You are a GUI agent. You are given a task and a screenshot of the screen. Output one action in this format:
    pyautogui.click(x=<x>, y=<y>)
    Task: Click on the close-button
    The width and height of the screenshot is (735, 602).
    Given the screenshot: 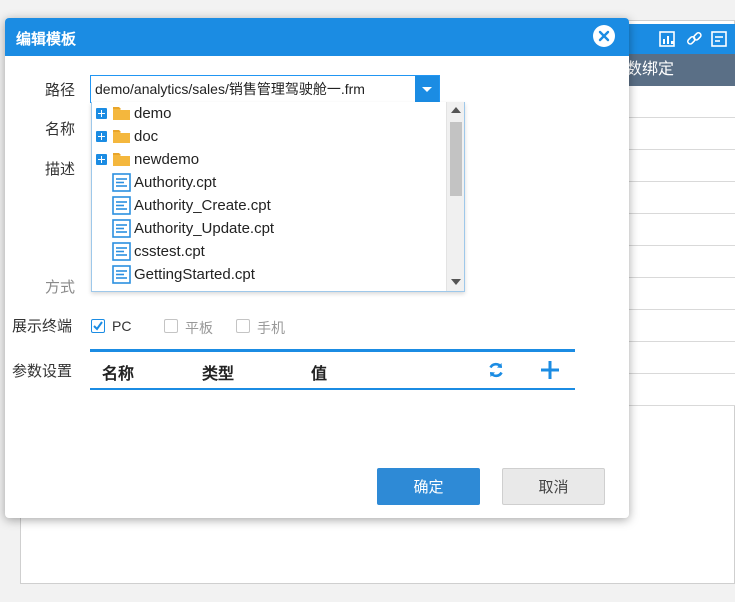 What is the action you would take?
    pyautogui.click(x=604, y=36)
    